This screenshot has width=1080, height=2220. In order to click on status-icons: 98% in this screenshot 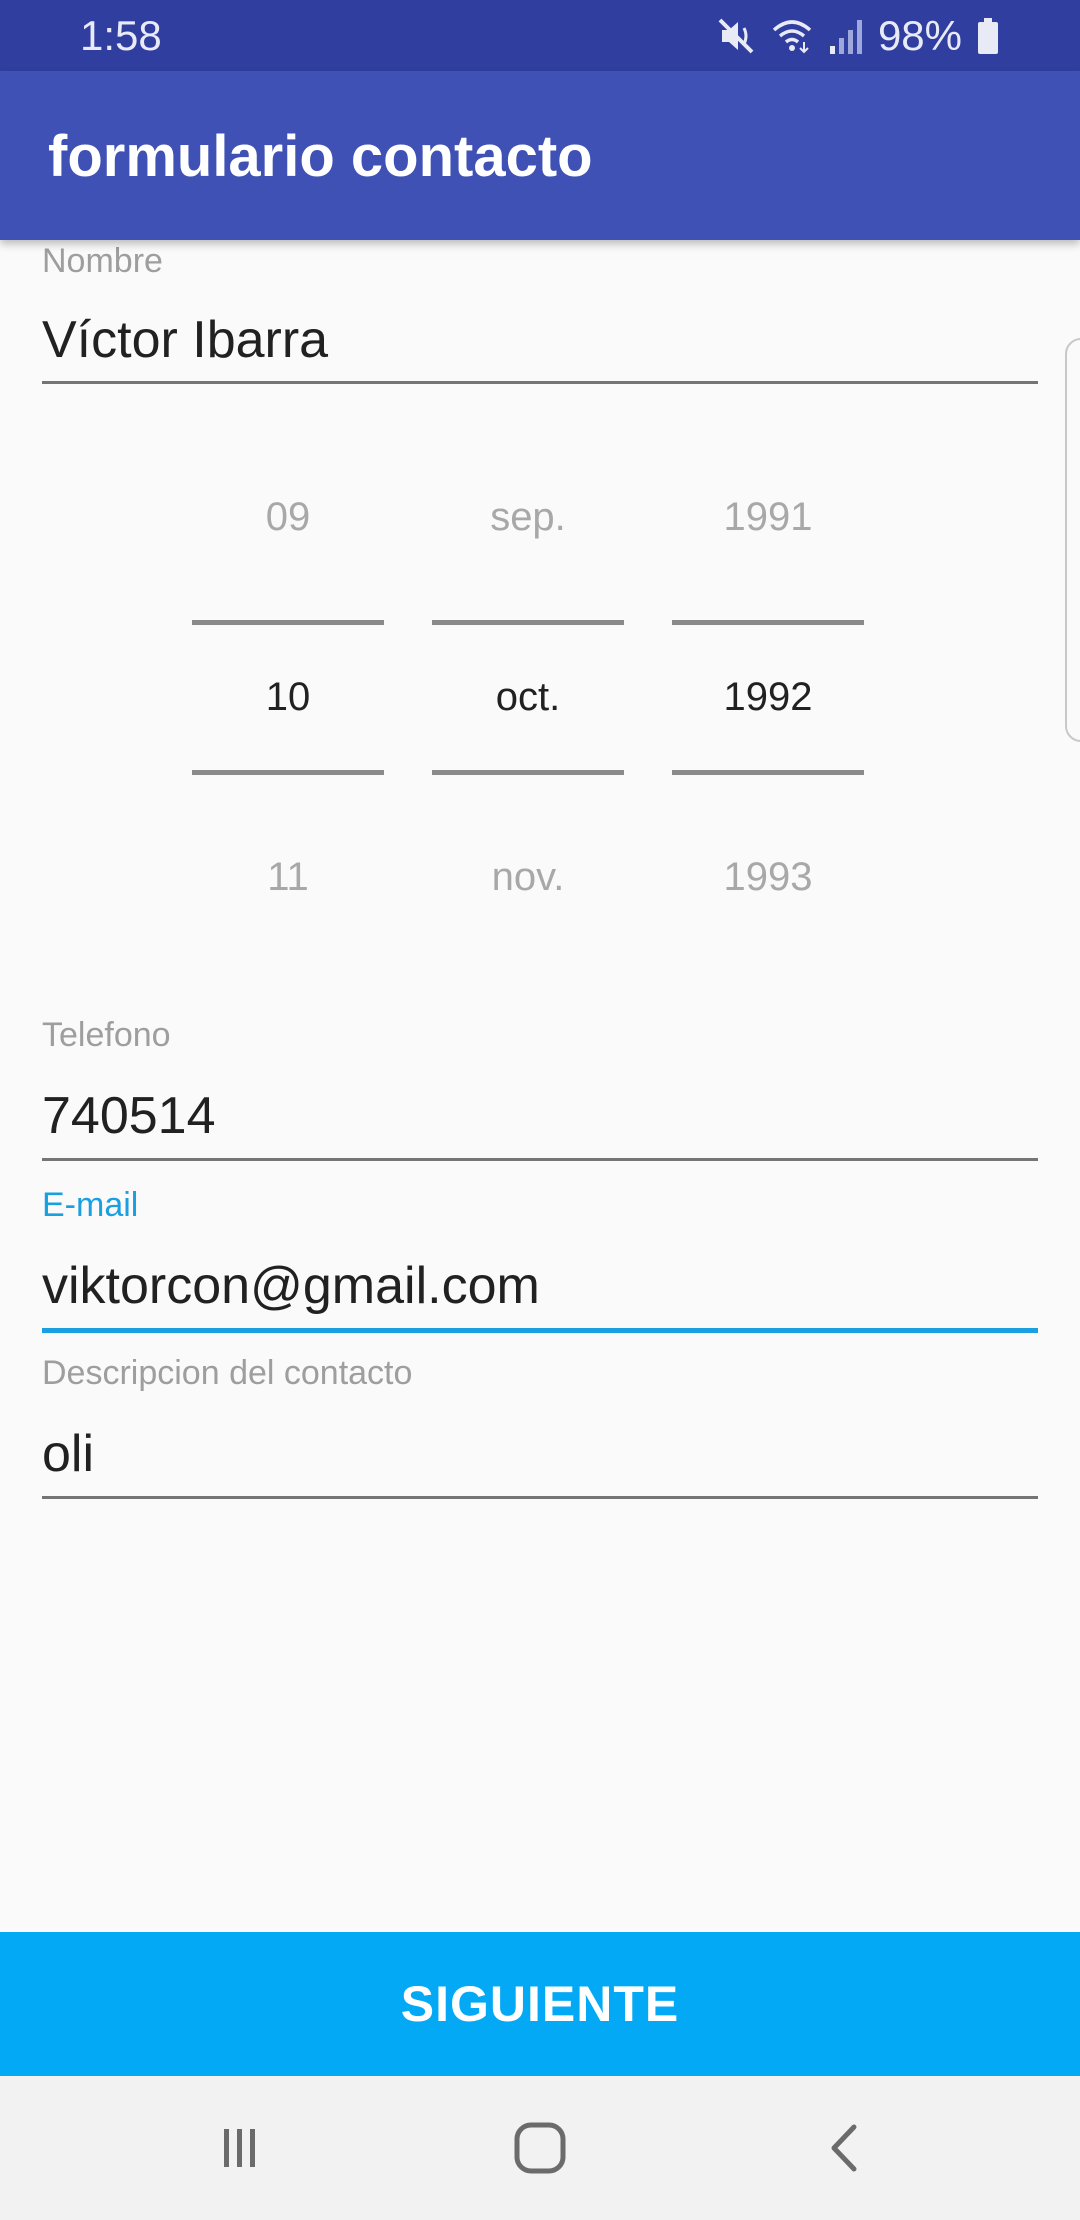, I will do `click(858, 36)`.